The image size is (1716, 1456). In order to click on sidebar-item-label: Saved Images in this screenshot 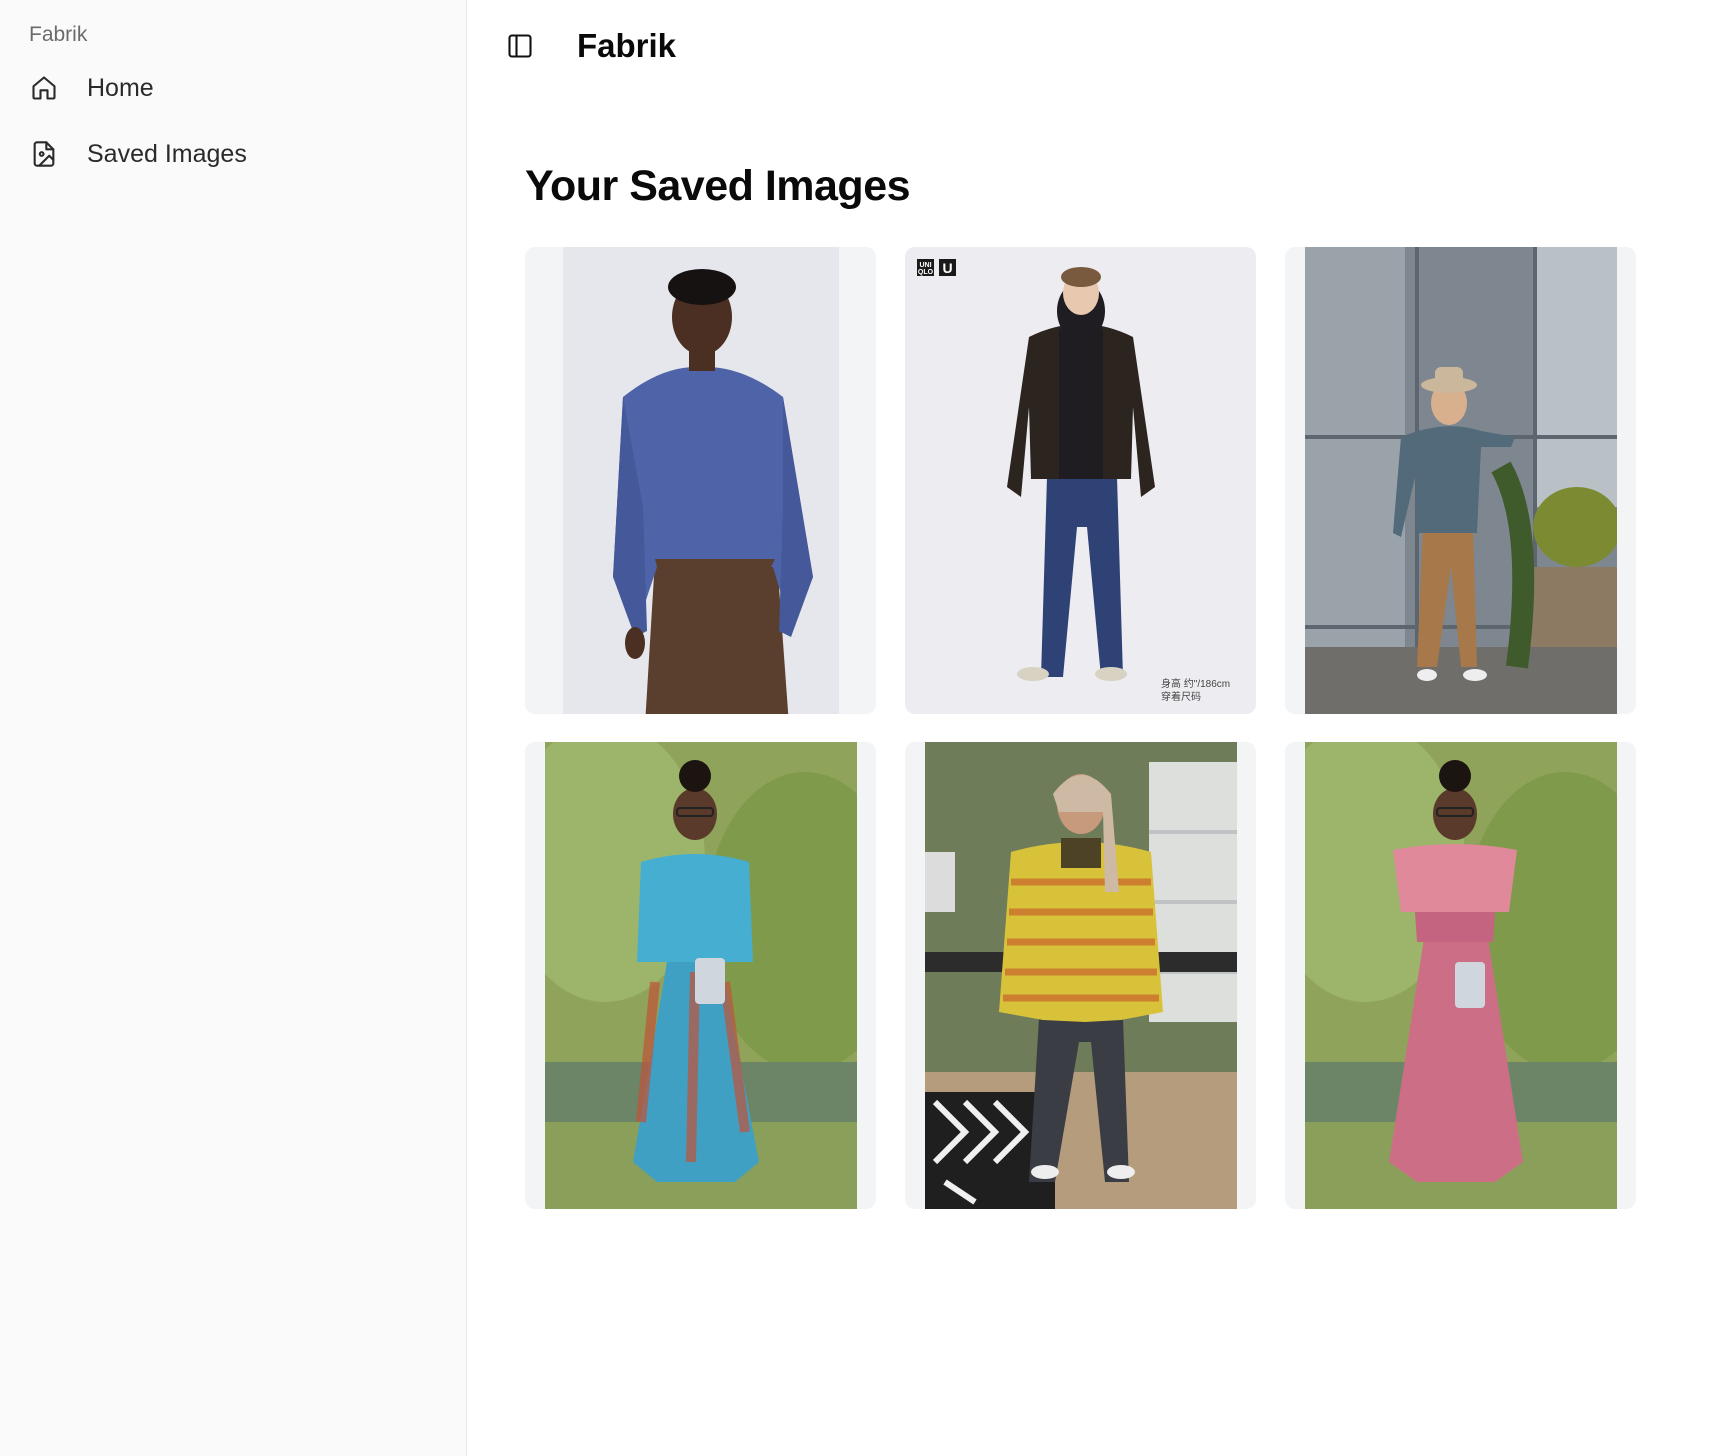, I will do `click(167, 153)`.